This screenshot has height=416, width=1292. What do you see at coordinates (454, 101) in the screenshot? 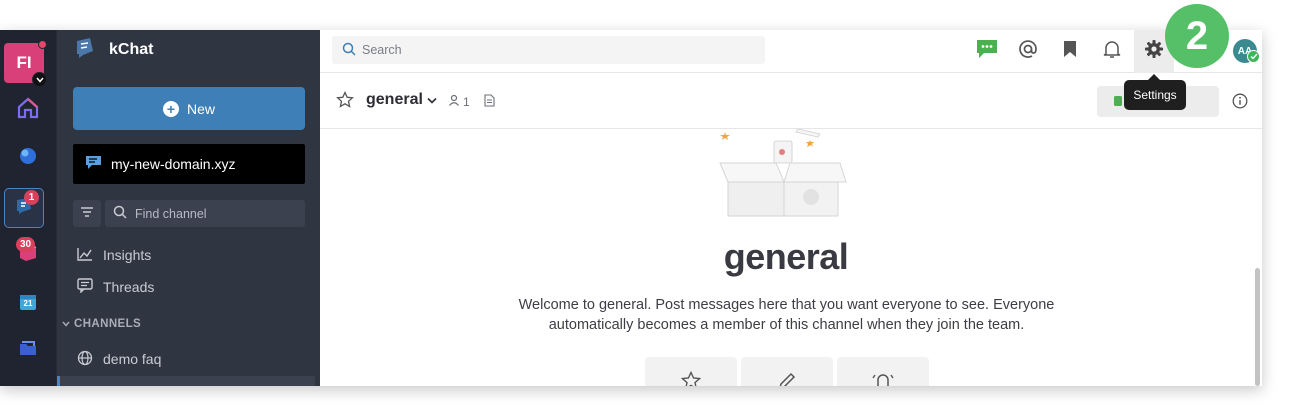
I see `member-icon` at bounding box center [454, 101].